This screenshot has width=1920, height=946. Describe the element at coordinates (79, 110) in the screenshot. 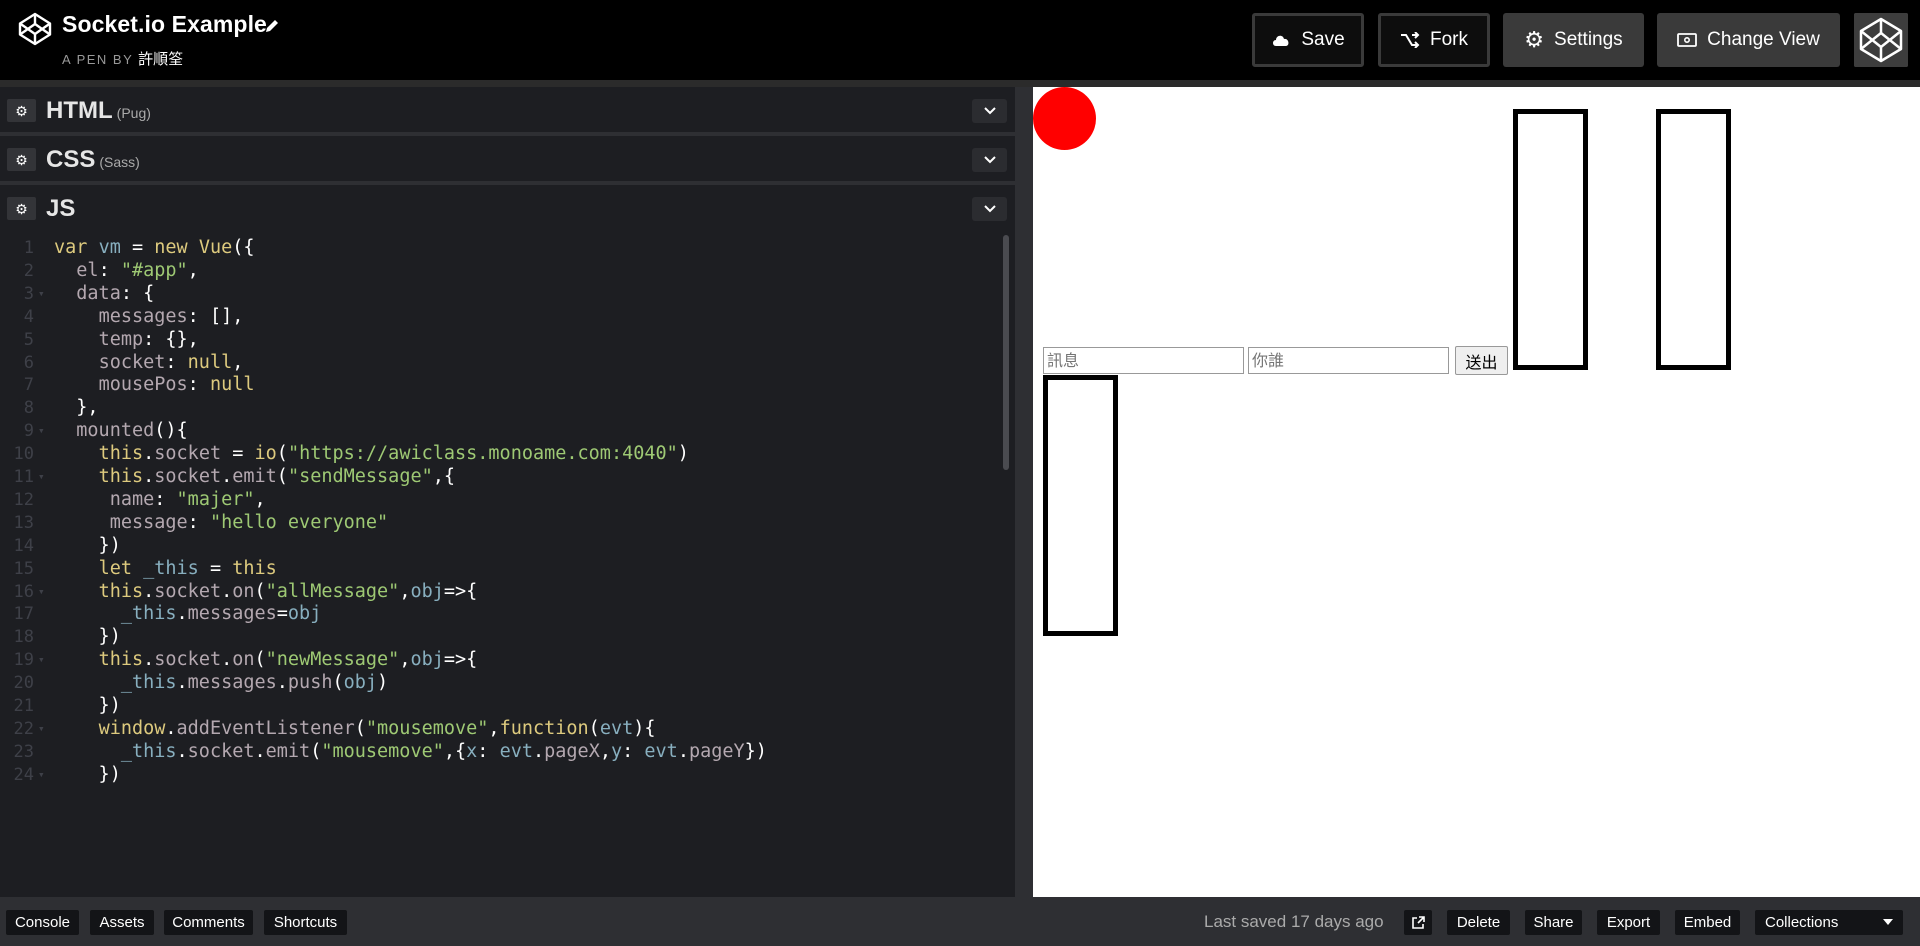

I see `html-editor-label: HTML` at that location.